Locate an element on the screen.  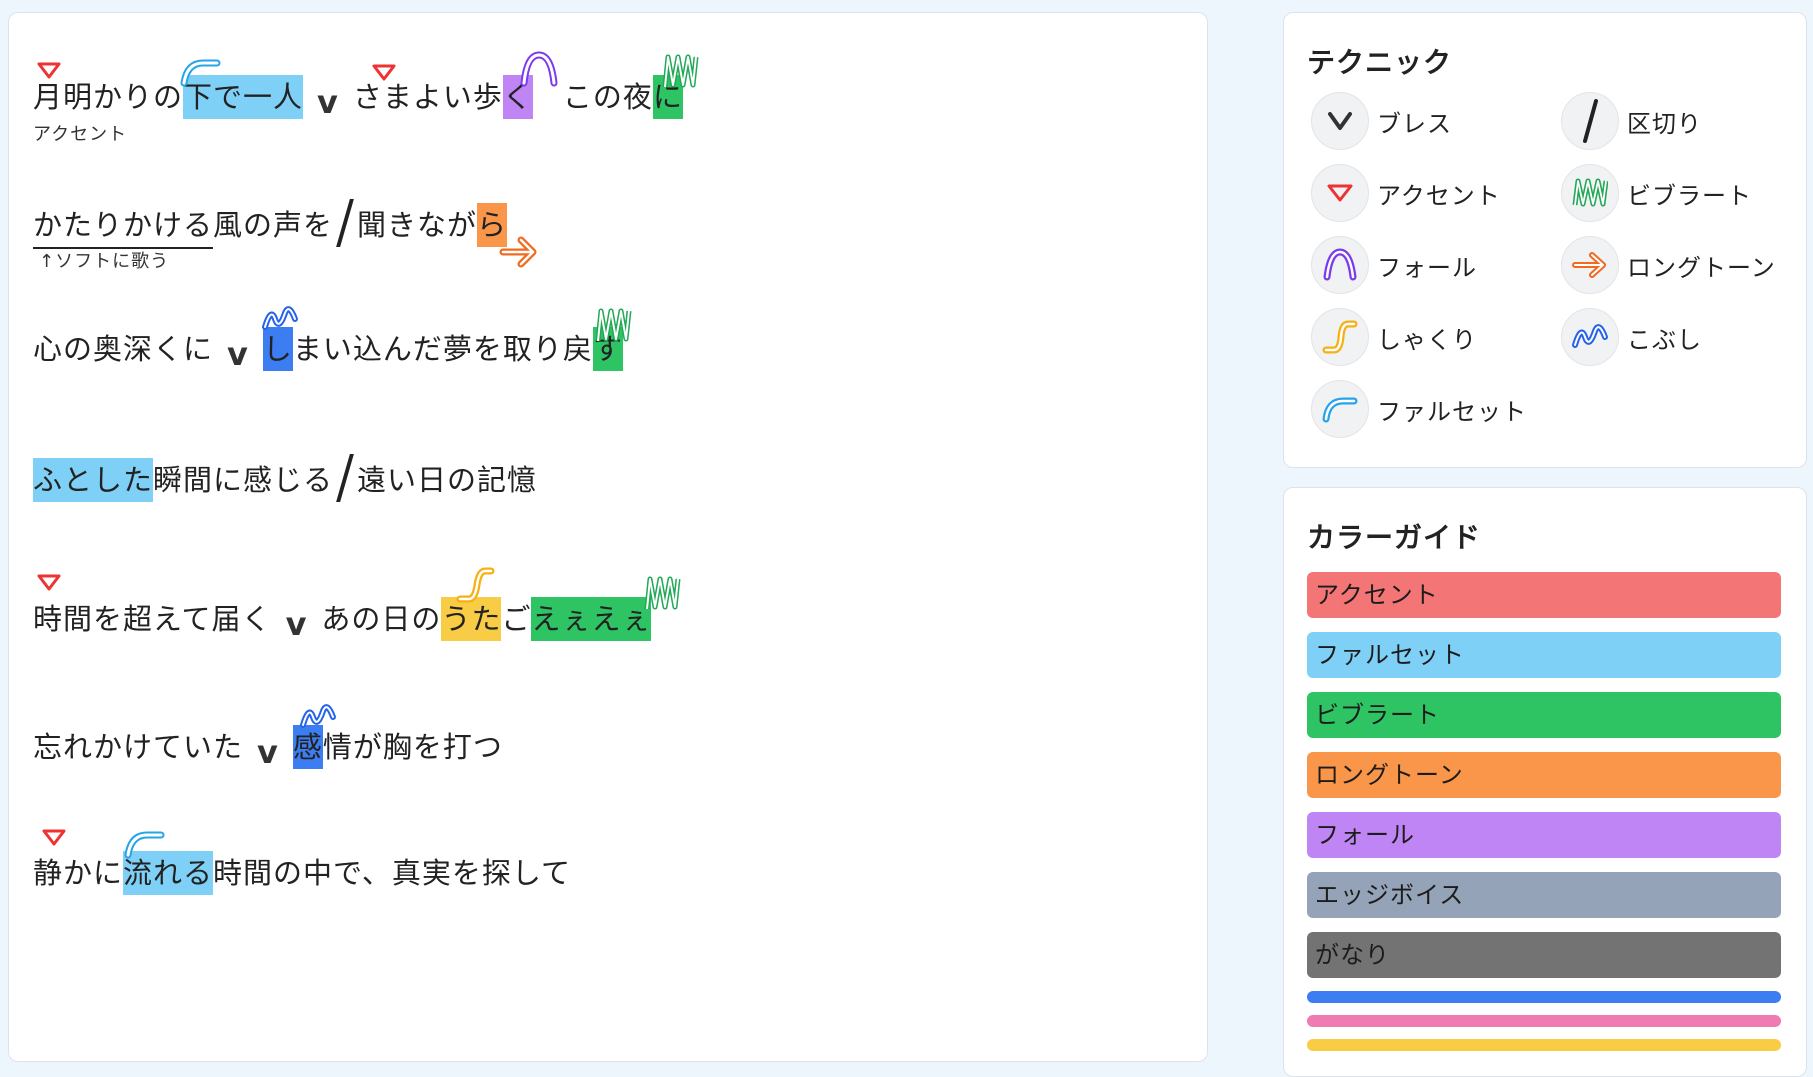
lyric-segment: あの日の is located at coordinates (381, 619).